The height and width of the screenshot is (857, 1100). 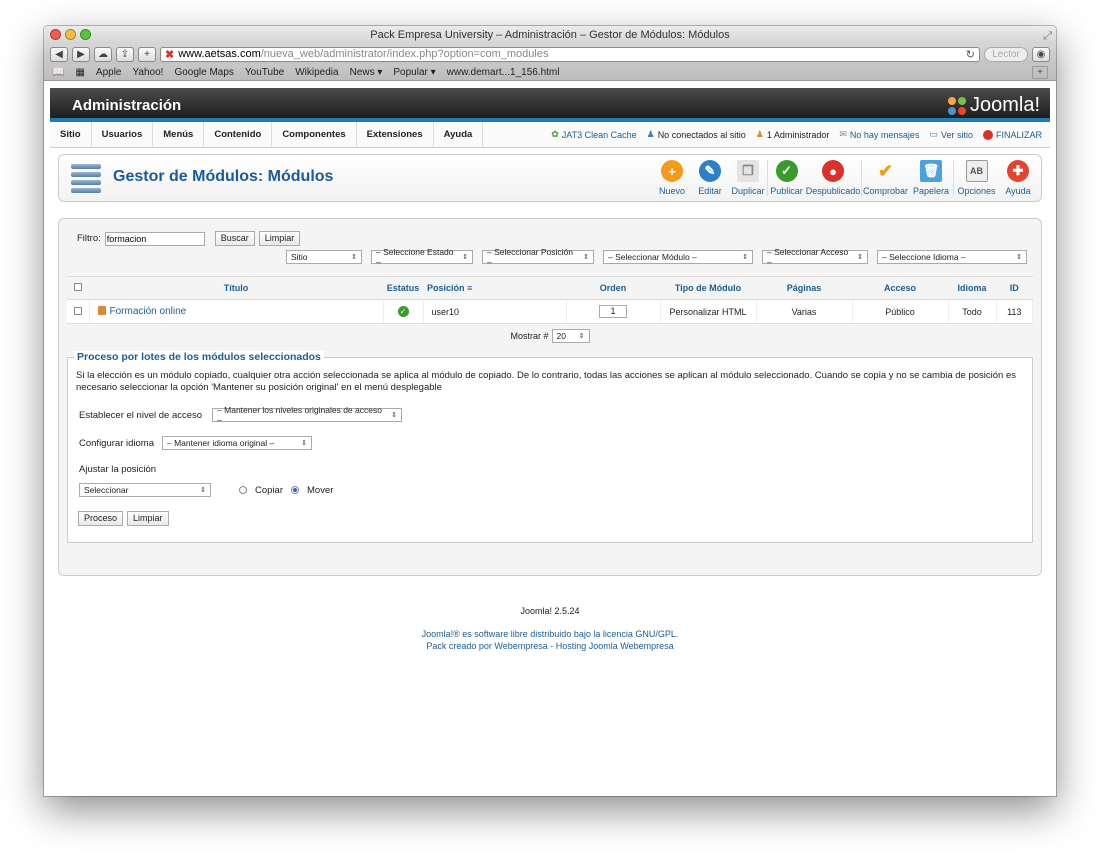 What do you see at coordinates (295, 490) in the screenshot?
I see `move-radio` at bounding box center [295, 490].